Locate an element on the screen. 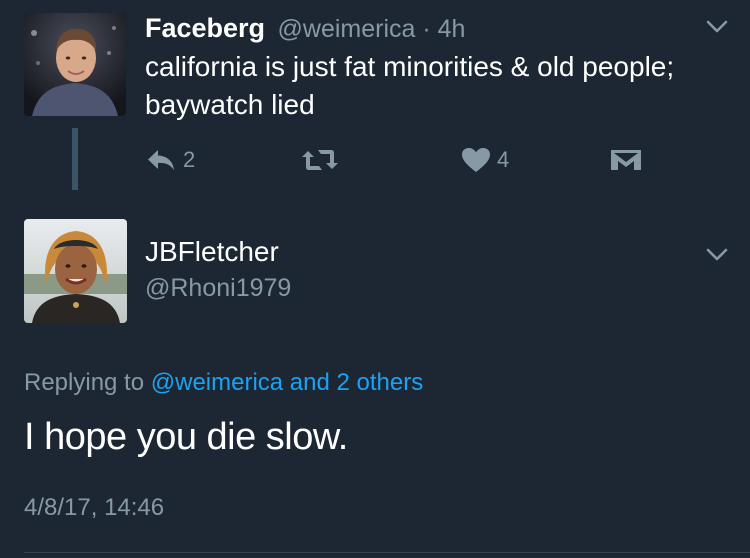 This screenshot has height=558, width=750. replying-to-line: Replying to @weimerica and 2 others is located at coordinates (223, 383).